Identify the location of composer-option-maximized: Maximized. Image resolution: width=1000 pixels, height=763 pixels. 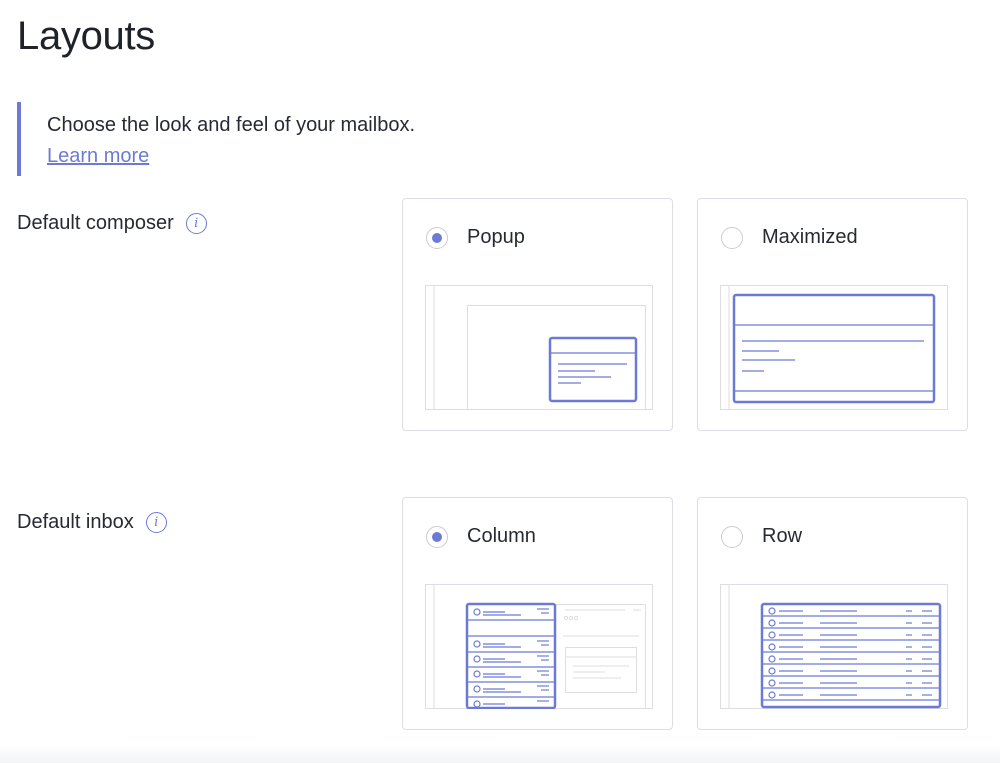
(832, 314).